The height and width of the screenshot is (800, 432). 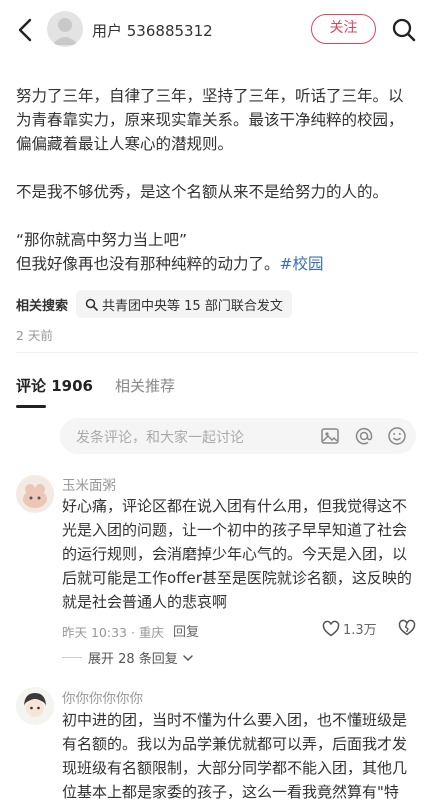 I want to click on post-paragraph: 但我好像再也没有那种纯粹的动力了。#校园, so click(x=217, y=264).